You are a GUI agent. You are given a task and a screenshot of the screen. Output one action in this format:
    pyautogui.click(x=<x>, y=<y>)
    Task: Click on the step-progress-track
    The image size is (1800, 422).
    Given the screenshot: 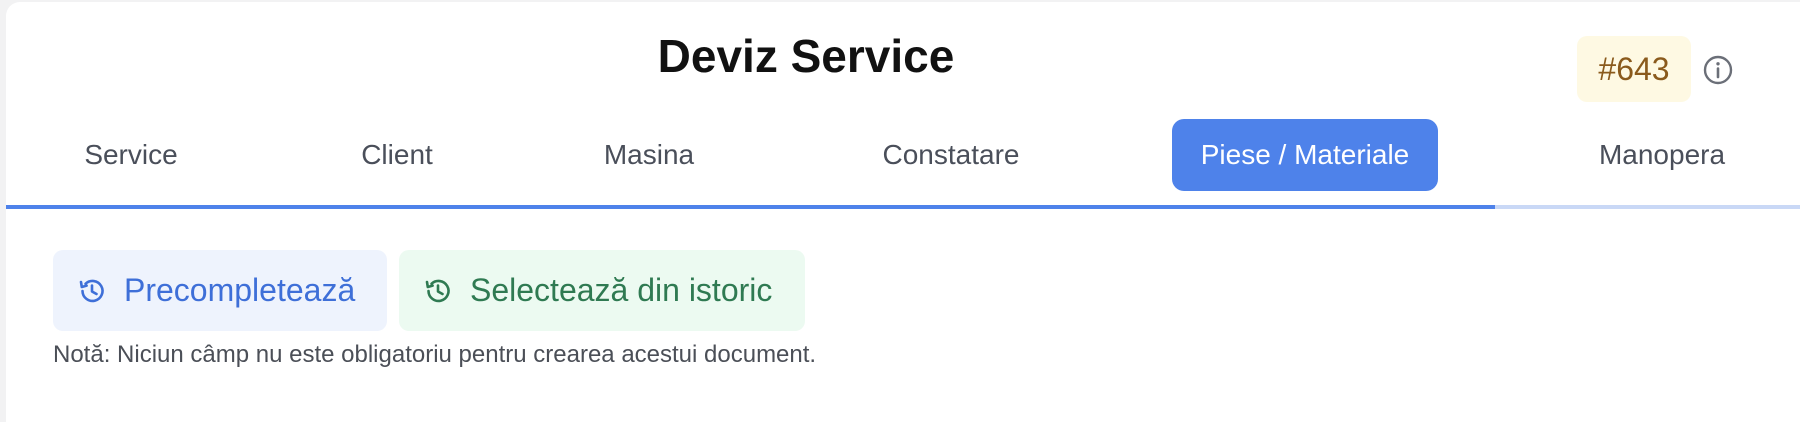 What is the action you would take?
    pyautogui.click(x=903, y=207)
    